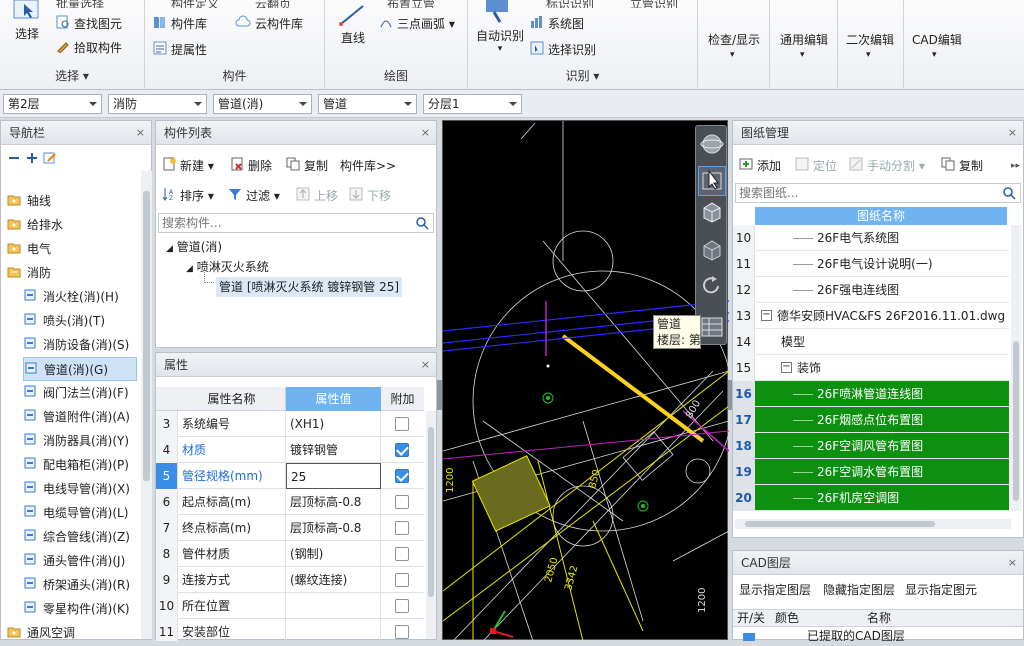 Image resolution: width=1024 pixels, height=646 pixels. Describe the element at coordinates (786, 367) in the screenshot. I see `collapse-icon: −` at that location.